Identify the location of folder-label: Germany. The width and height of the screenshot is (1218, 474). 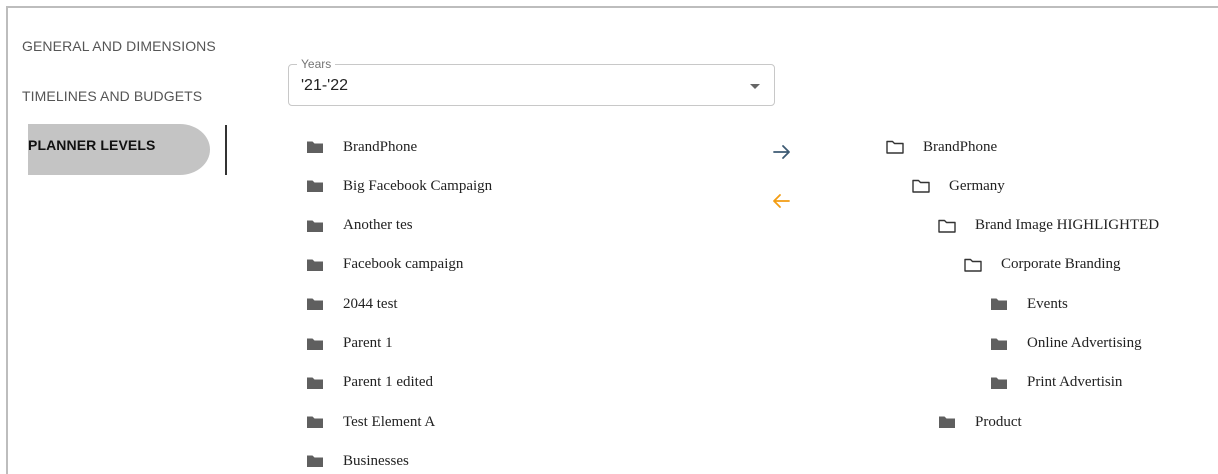
(977, 185).